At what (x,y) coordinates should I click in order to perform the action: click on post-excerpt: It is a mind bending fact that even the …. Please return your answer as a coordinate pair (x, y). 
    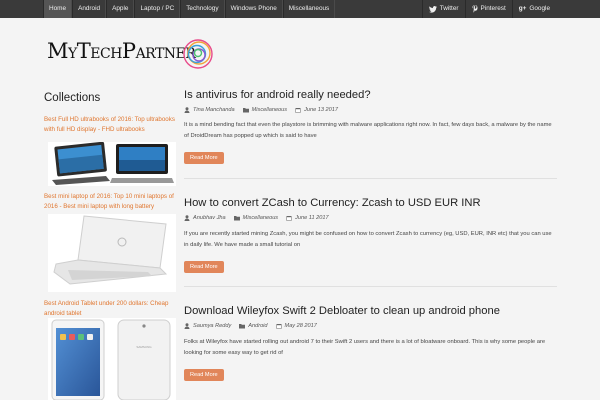
    Looking at the image, I should click on (368, 130).